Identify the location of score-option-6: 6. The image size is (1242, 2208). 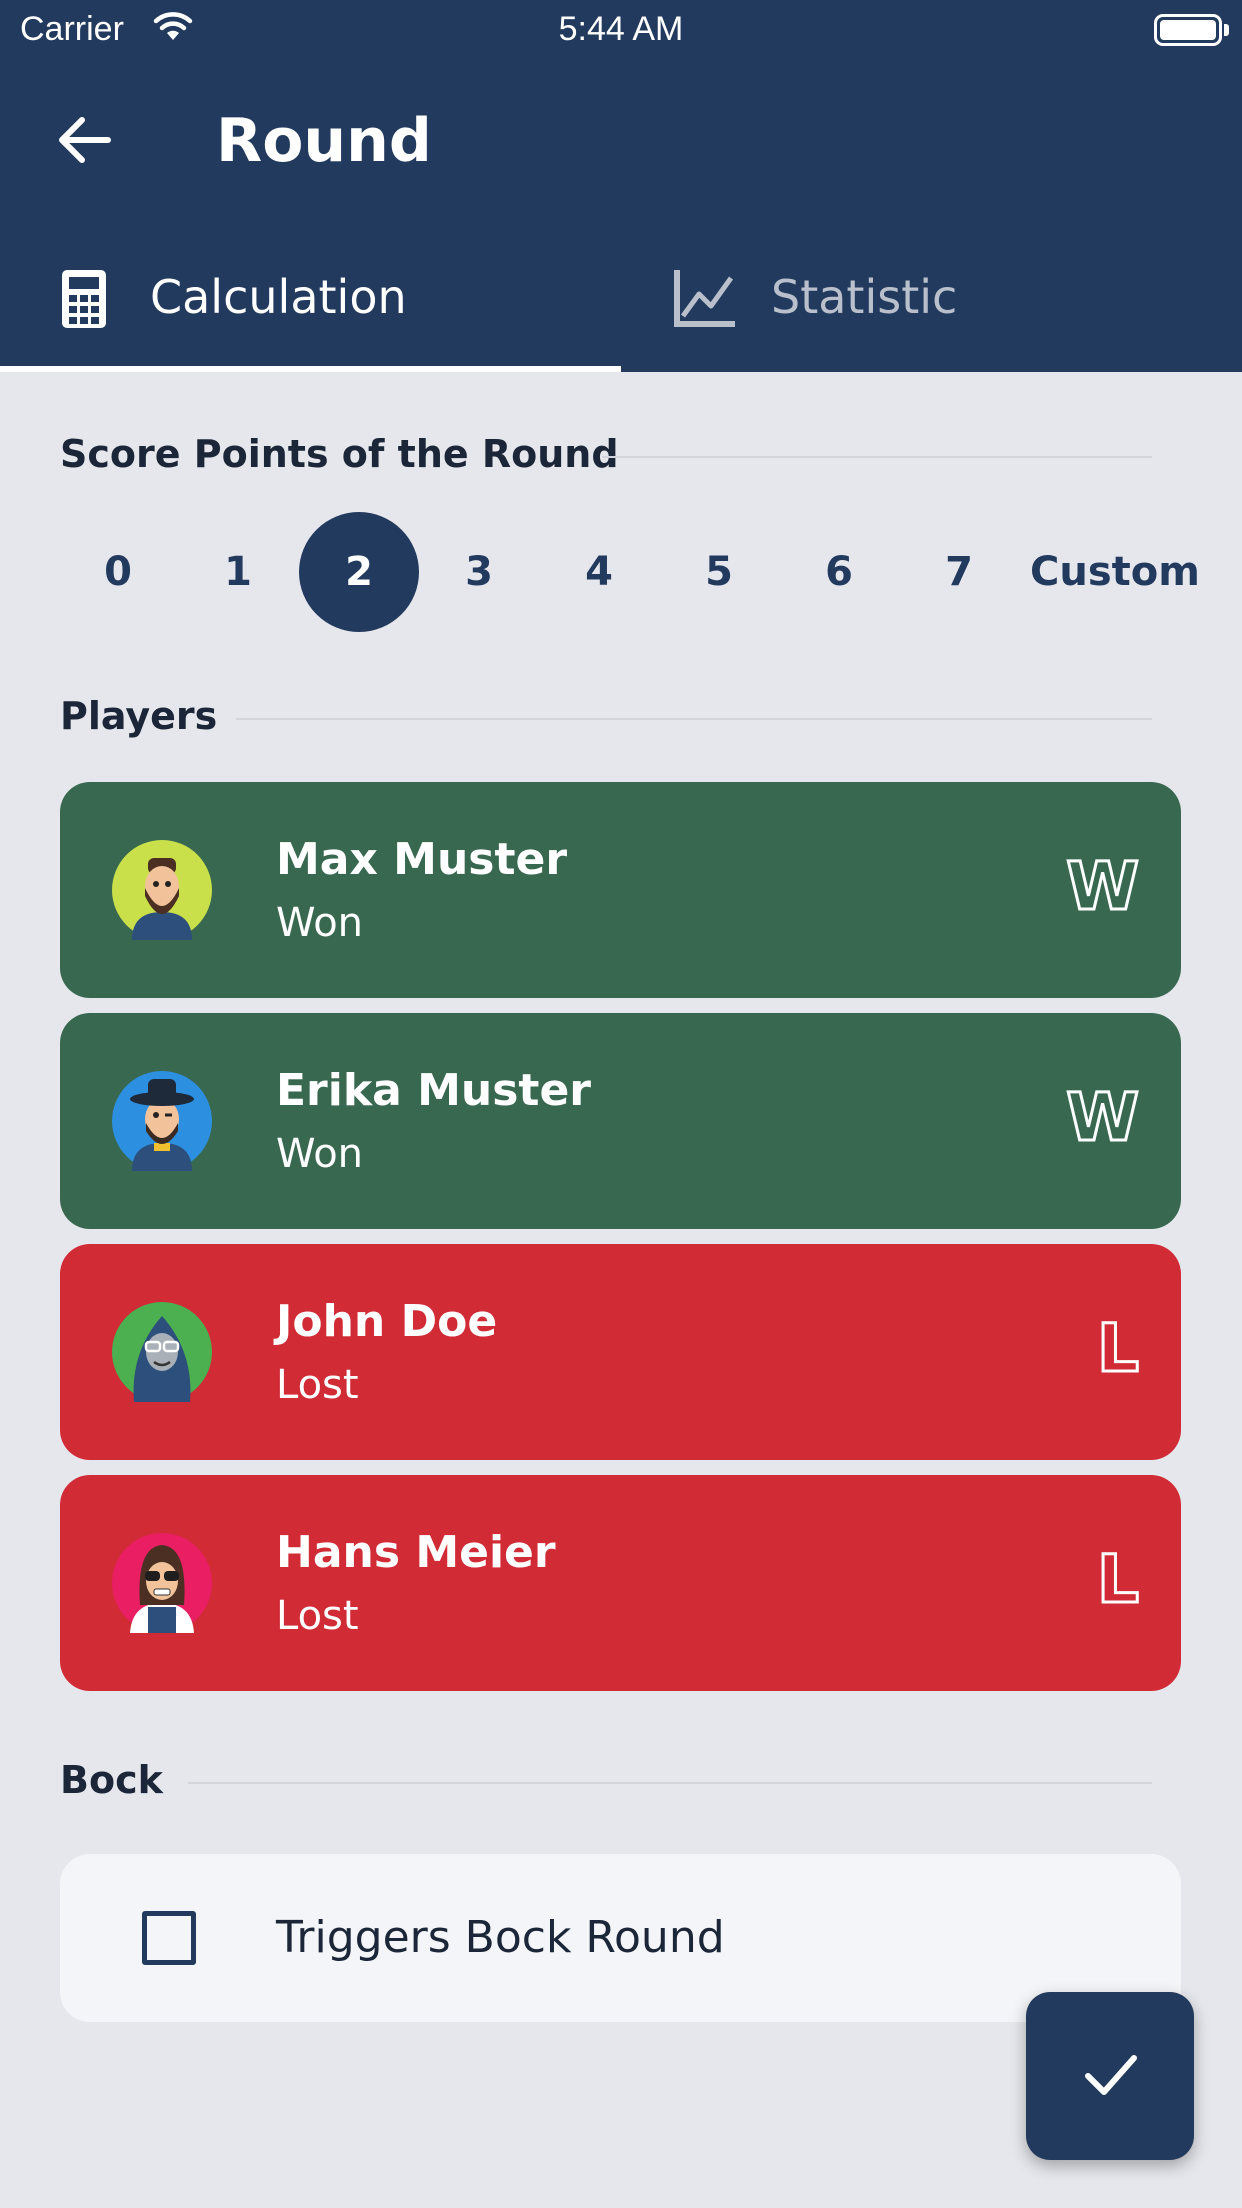
(839, 572).